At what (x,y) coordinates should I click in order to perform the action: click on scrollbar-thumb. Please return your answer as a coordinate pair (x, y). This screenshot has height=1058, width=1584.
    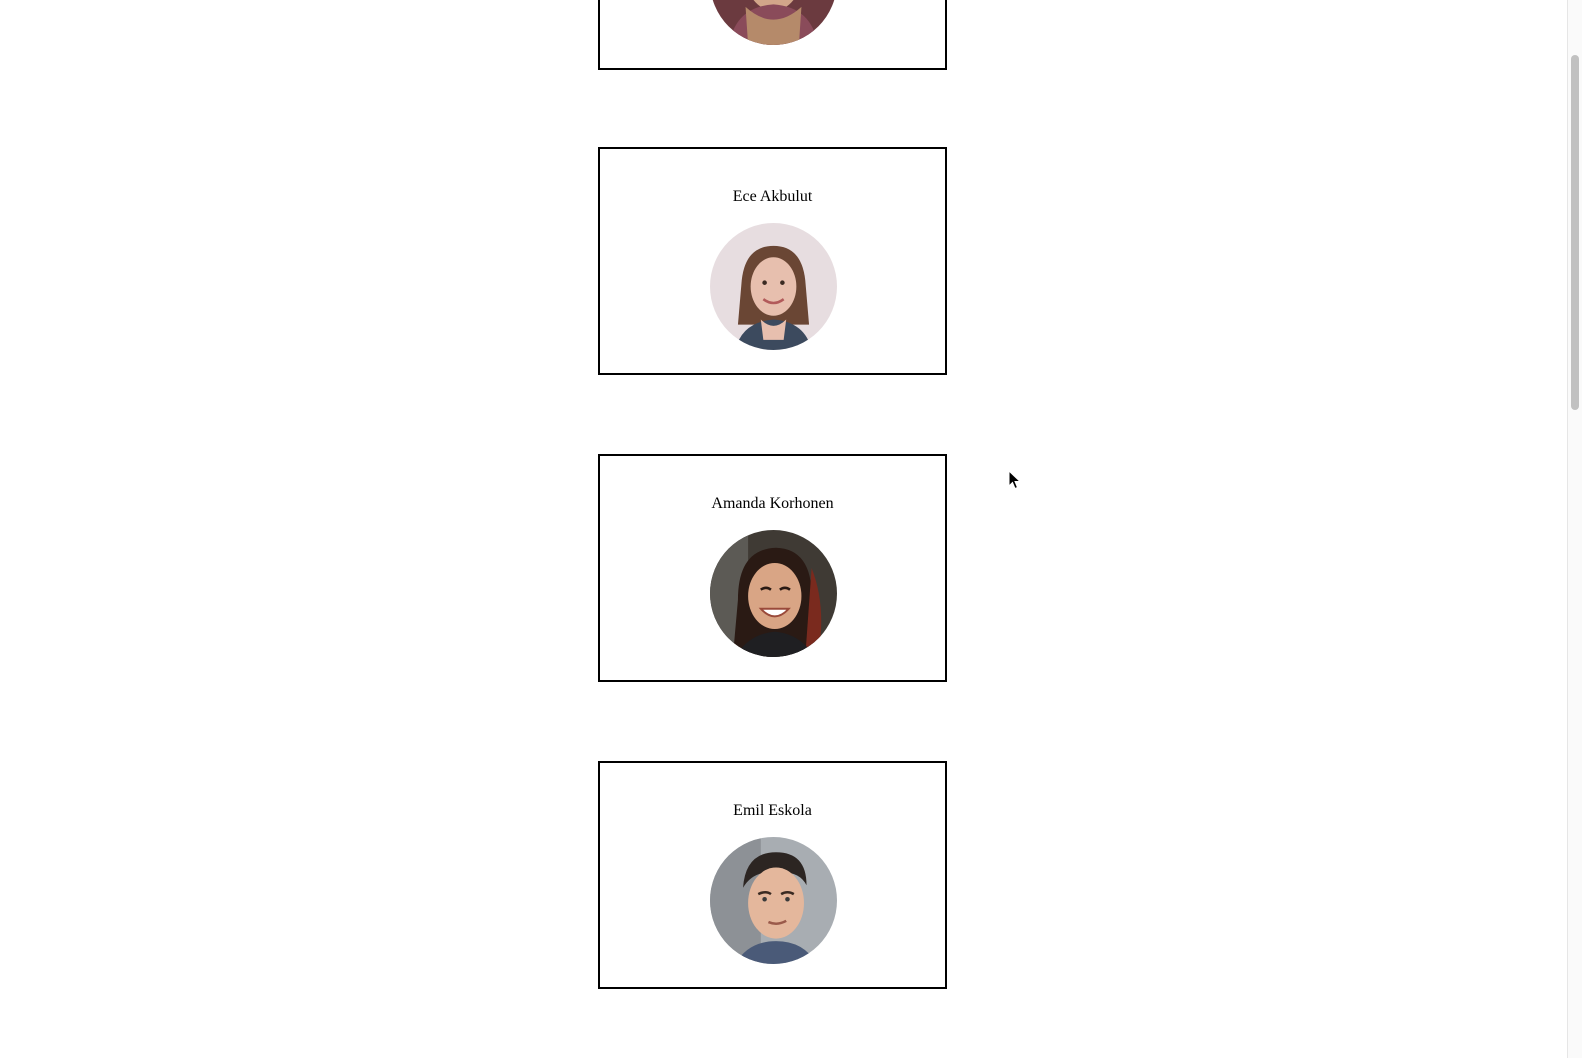
    Looking at the image, I should click on (1575, 232).